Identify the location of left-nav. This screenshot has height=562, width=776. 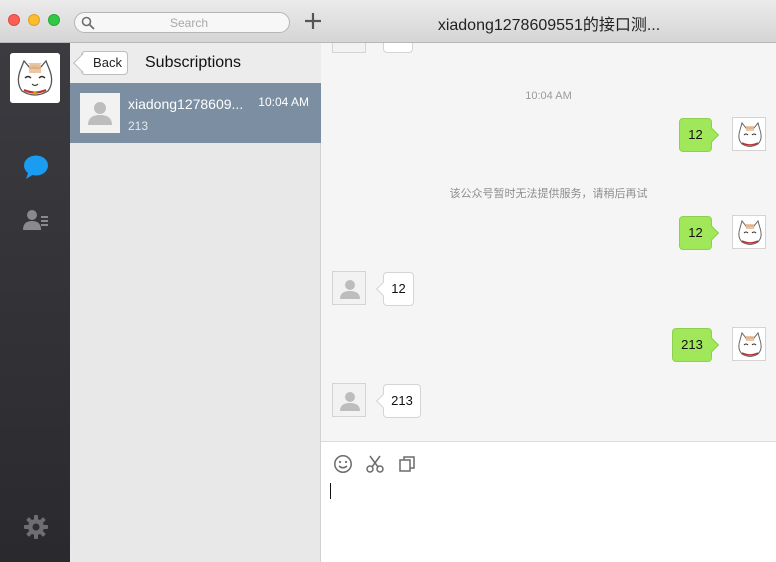
(35, 302).